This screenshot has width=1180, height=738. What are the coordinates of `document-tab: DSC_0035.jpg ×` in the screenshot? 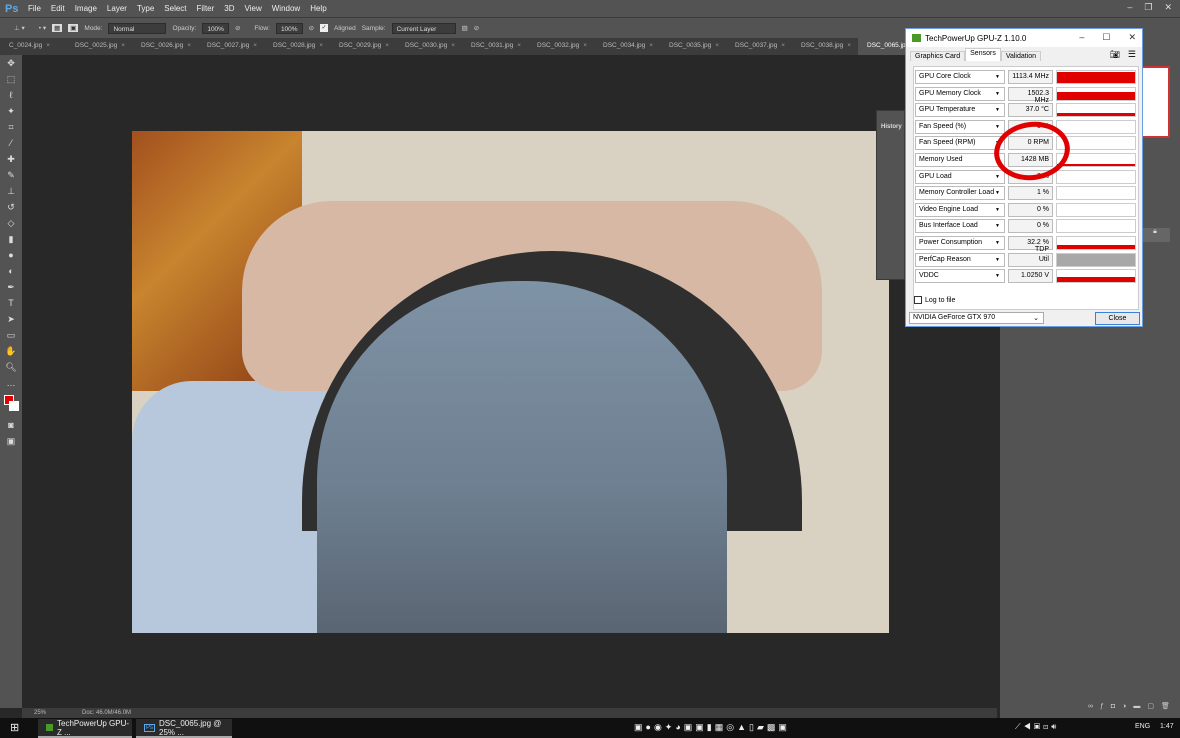 It's located at (693, 46).